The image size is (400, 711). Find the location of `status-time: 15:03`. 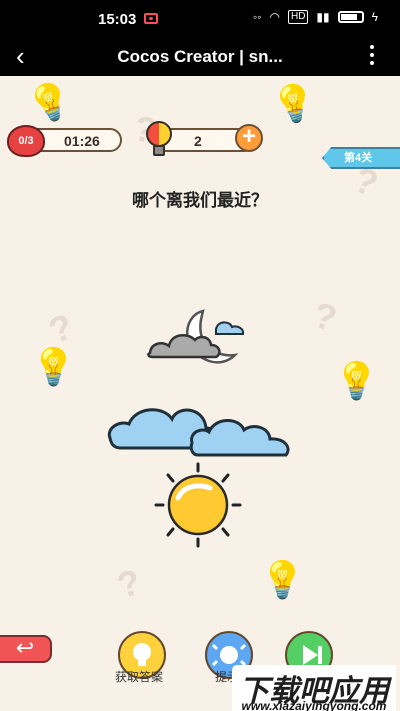

status-time: 15:03 is located at coordinates (117, 19).